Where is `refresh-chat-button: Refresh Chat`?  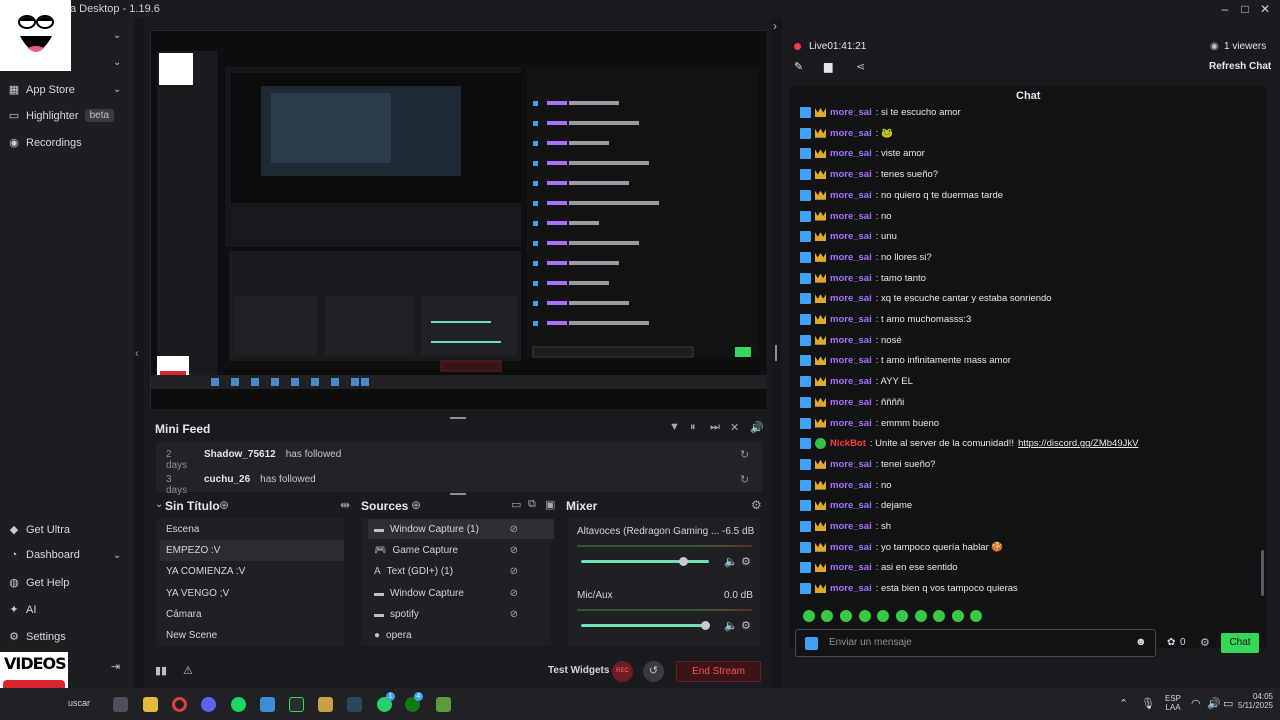
refresh-chat-button: Refresh Chat is located at coordinates (1240, 66).